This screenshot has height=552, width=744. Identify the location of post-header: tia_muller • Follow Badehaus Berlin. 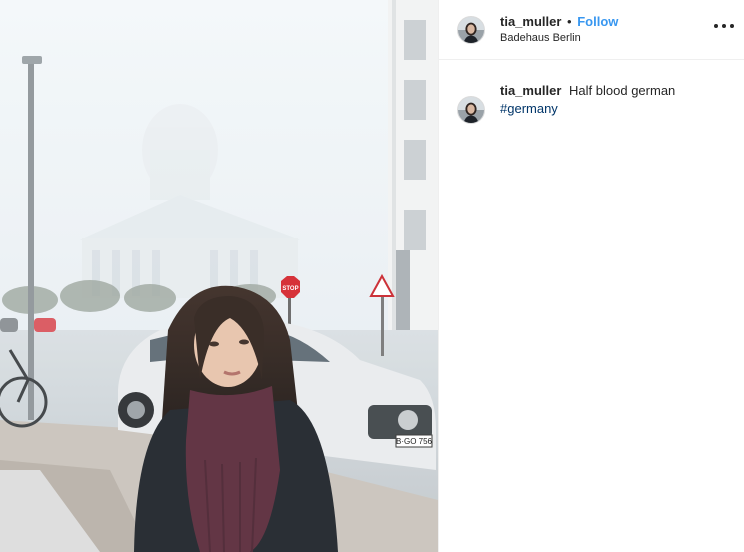
(591, 30).